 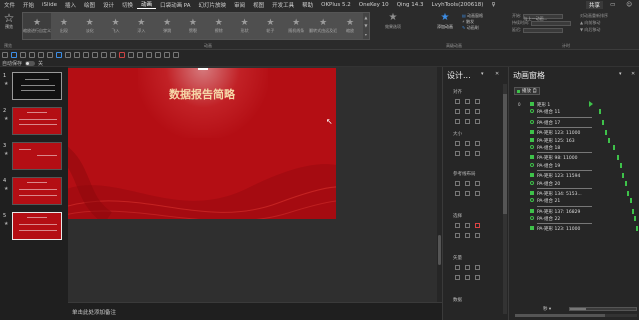 What do you see at coordinates (239, 5) in the screenshot?
I see `menu-item: 审阅` at bounding box center [239, 5].